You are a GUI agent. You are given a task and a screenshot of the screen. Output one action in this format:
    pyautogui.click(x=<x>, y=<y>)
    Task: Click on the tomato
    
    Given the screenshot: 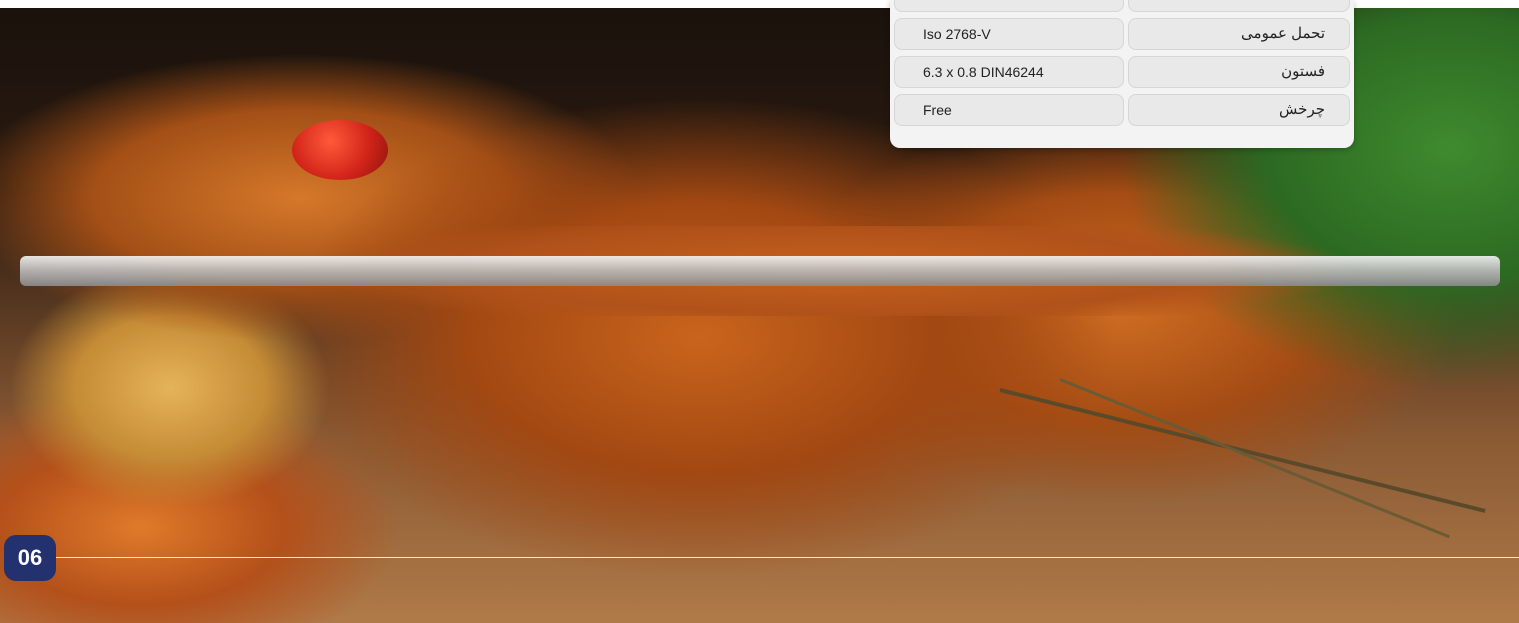 What is the action you would take?
    pyautogui.click(x=340, y=150)
    